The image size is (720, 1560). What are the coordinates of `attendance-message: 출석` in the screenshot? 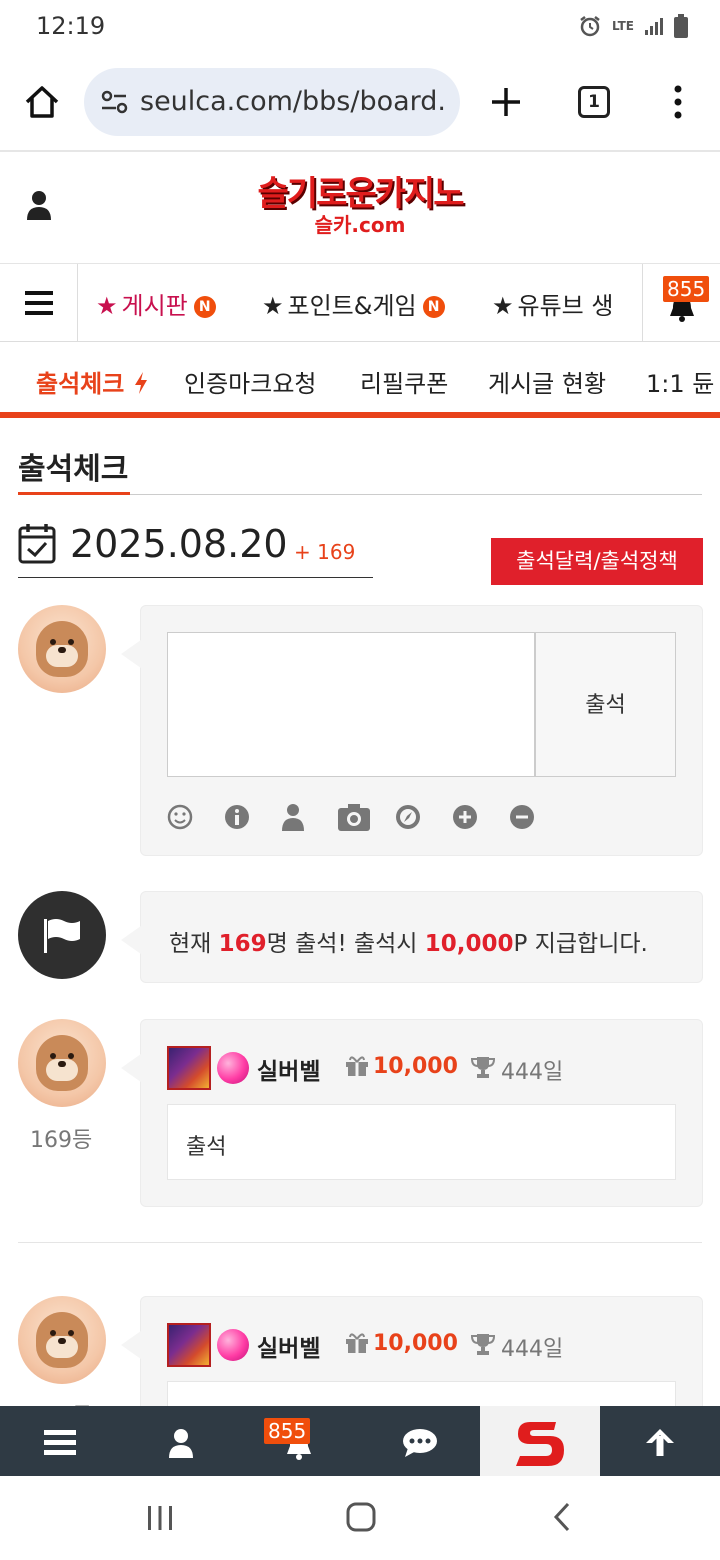 It's located at (421, 1142).